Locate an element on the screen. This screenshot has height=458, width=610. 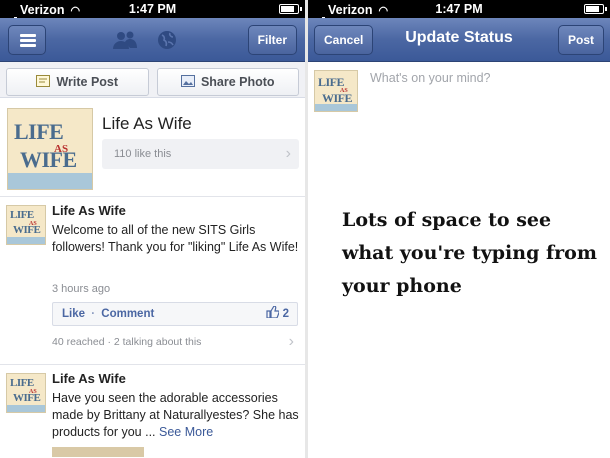
nav-bar: Cancel Update Status Post is located at coordinates (459, 40).